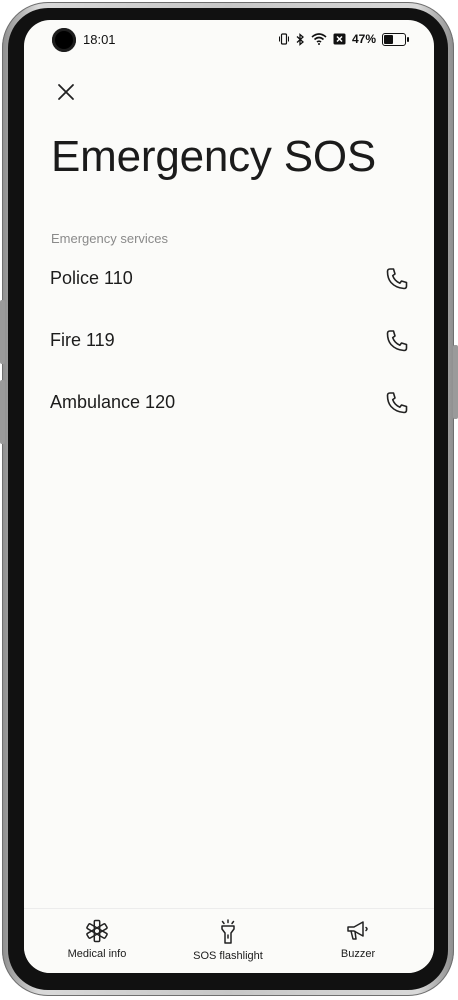 This screenshot has width=458, height=1000. What do you see at coordinates (214, 156) in the screenshot?
I see `page-title: Emergency SOS` at bounding box center [214, 156].